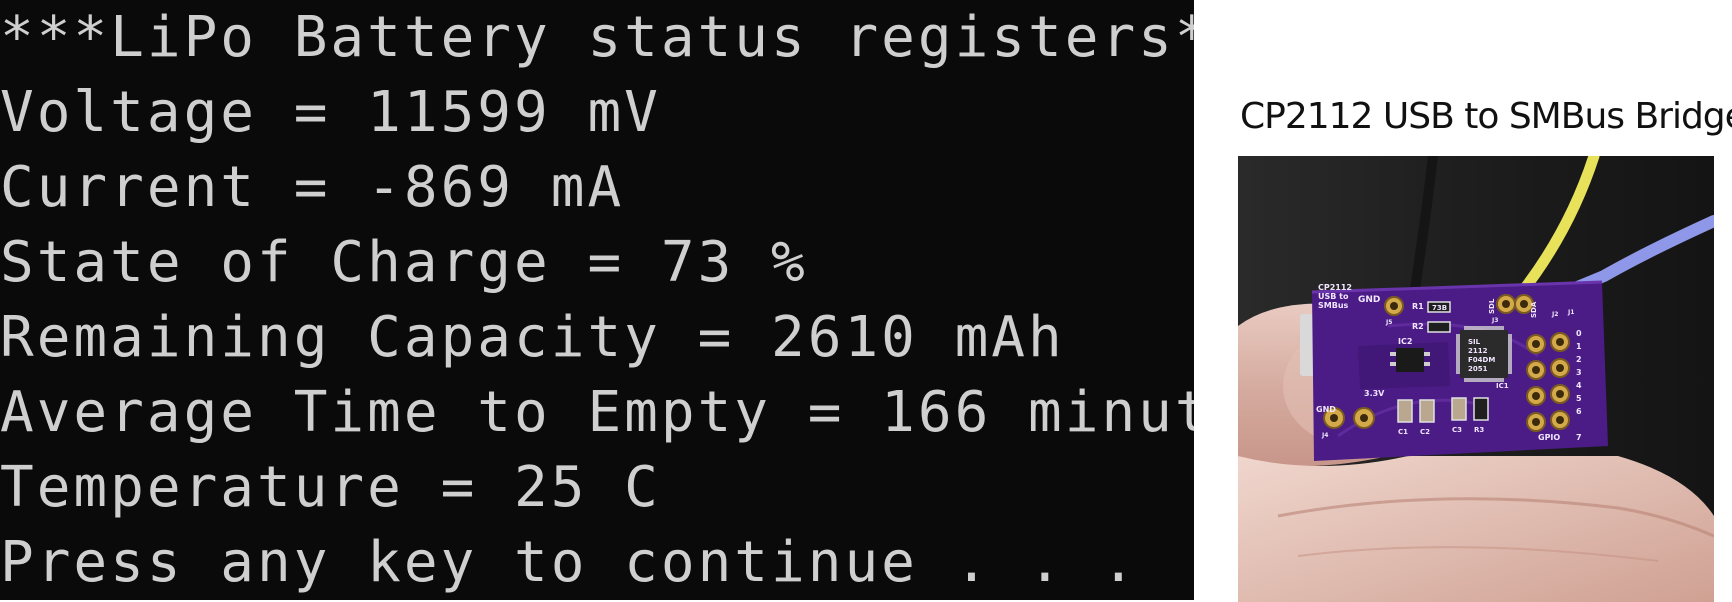 This screenshot has width=1732, height=602. Describe the element at coordinates (1457, 430) in the screenshot. I see `c3-label: C3` at that location.